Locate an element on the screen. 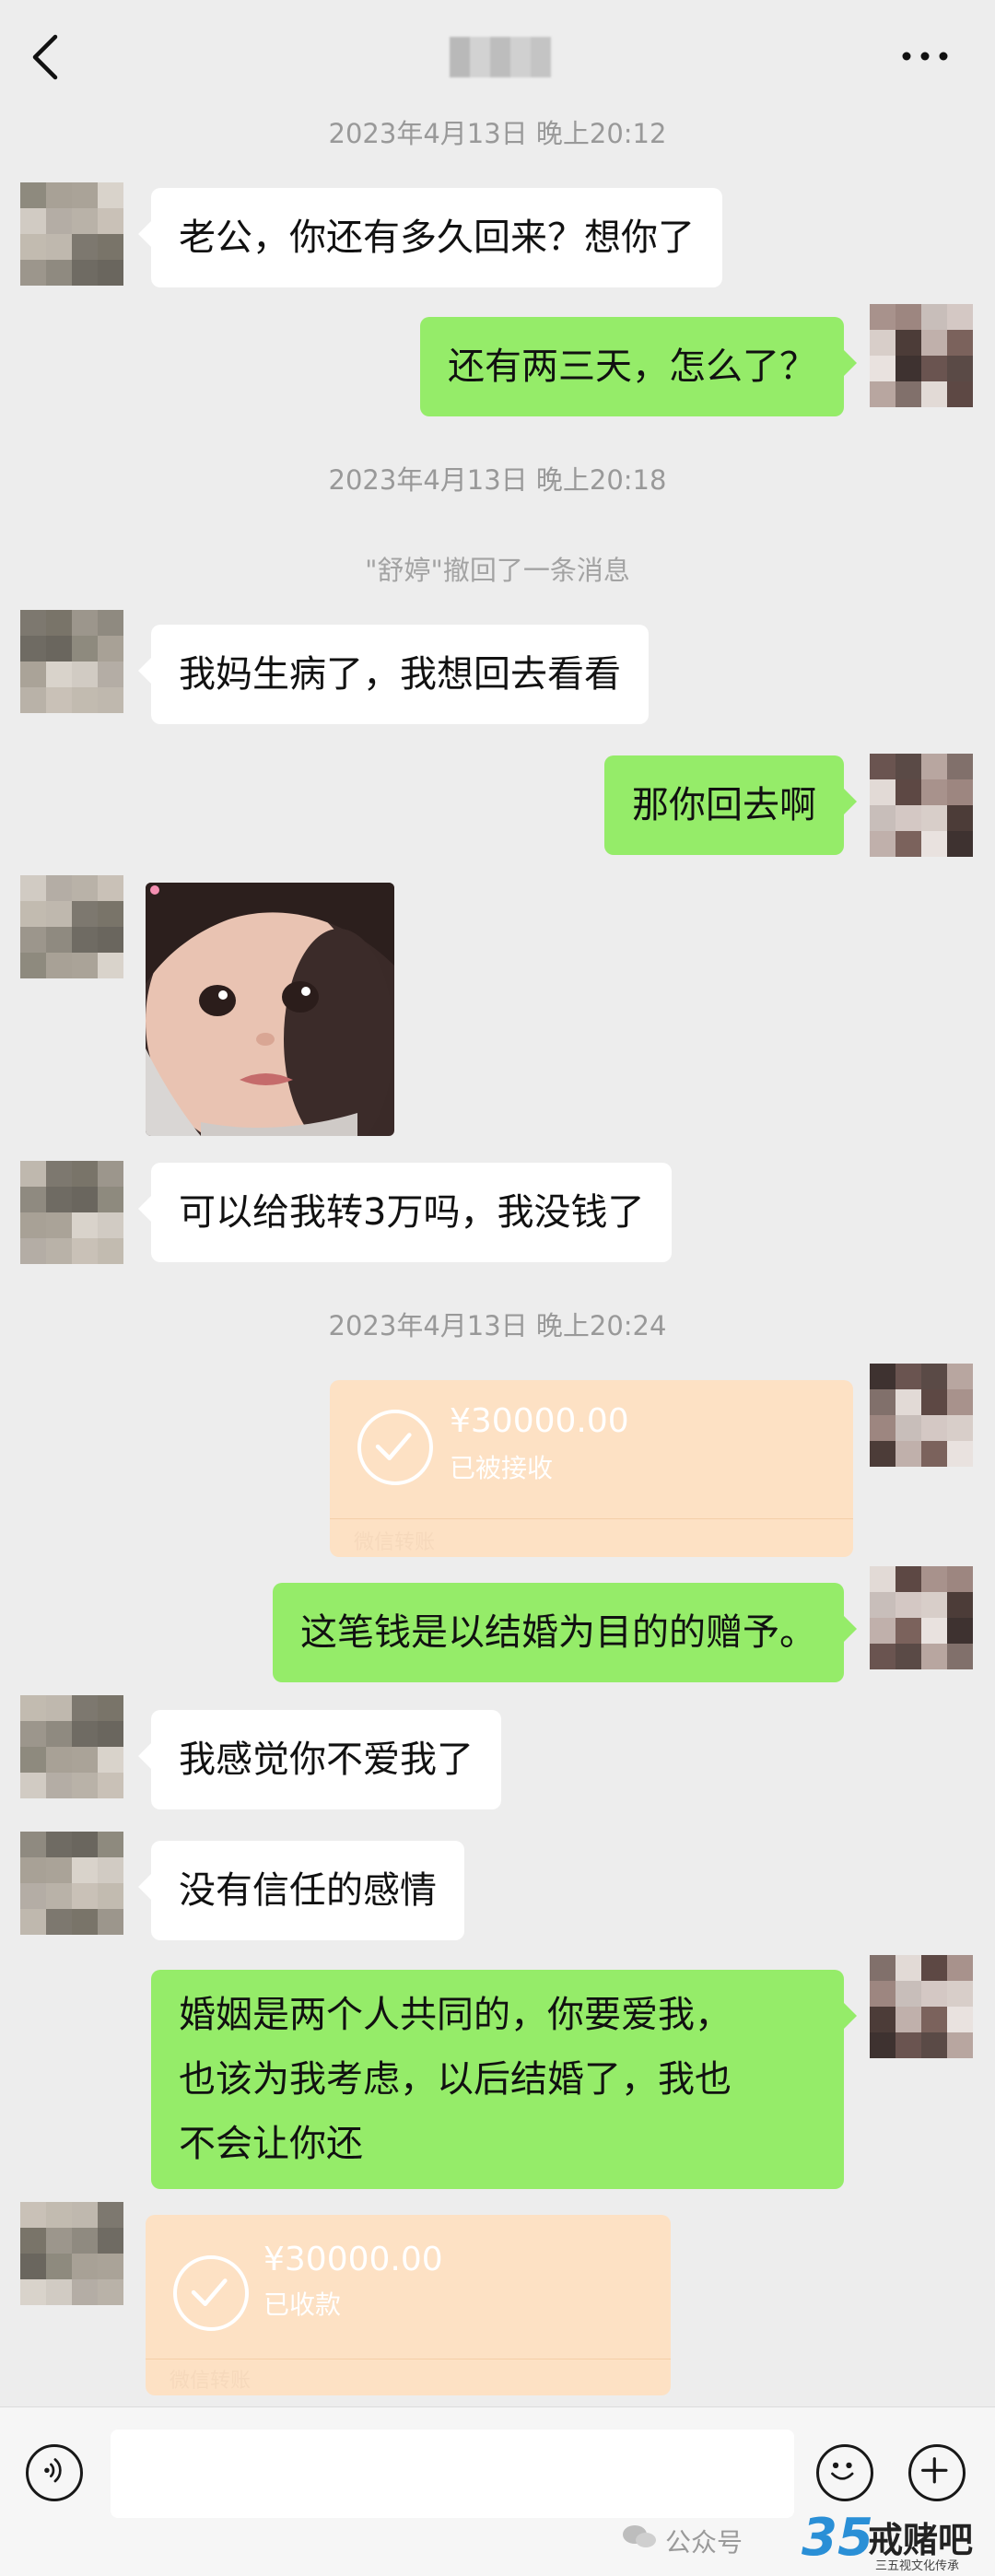 This screenshot has width=995, height=2576. plus-icon is located at coordinates (937, 2472).